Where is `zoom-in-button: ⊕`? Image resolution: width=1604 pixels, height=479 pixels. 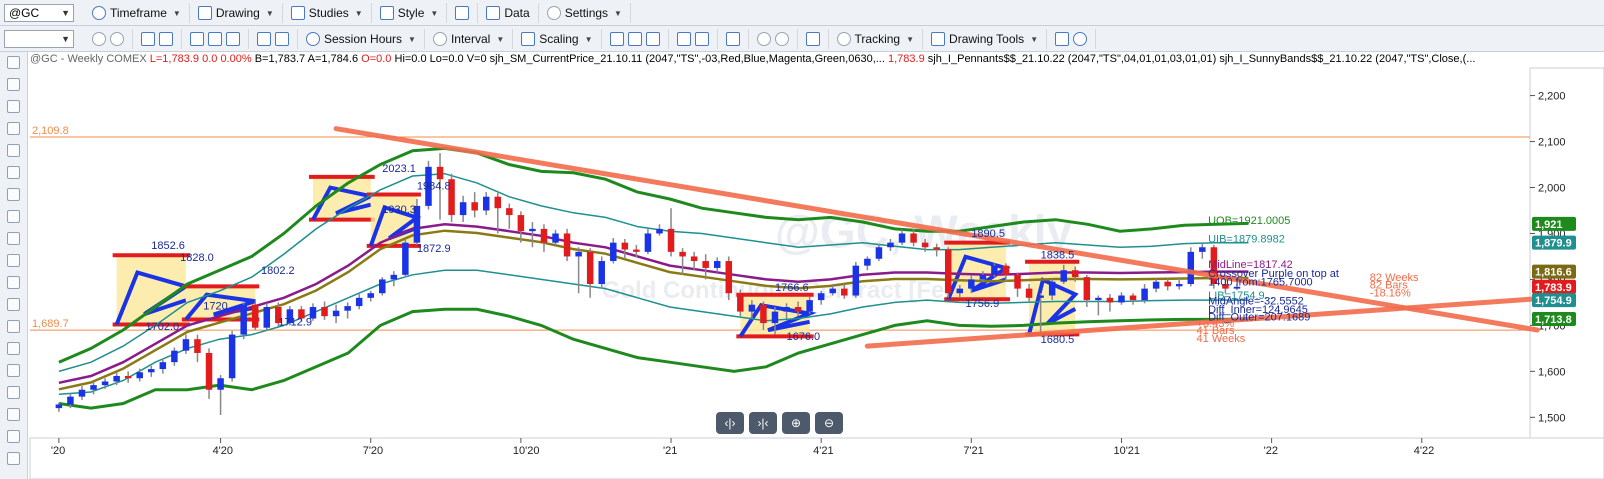
zoom-in-button: ⊕ is located at coordinates (796, 423).